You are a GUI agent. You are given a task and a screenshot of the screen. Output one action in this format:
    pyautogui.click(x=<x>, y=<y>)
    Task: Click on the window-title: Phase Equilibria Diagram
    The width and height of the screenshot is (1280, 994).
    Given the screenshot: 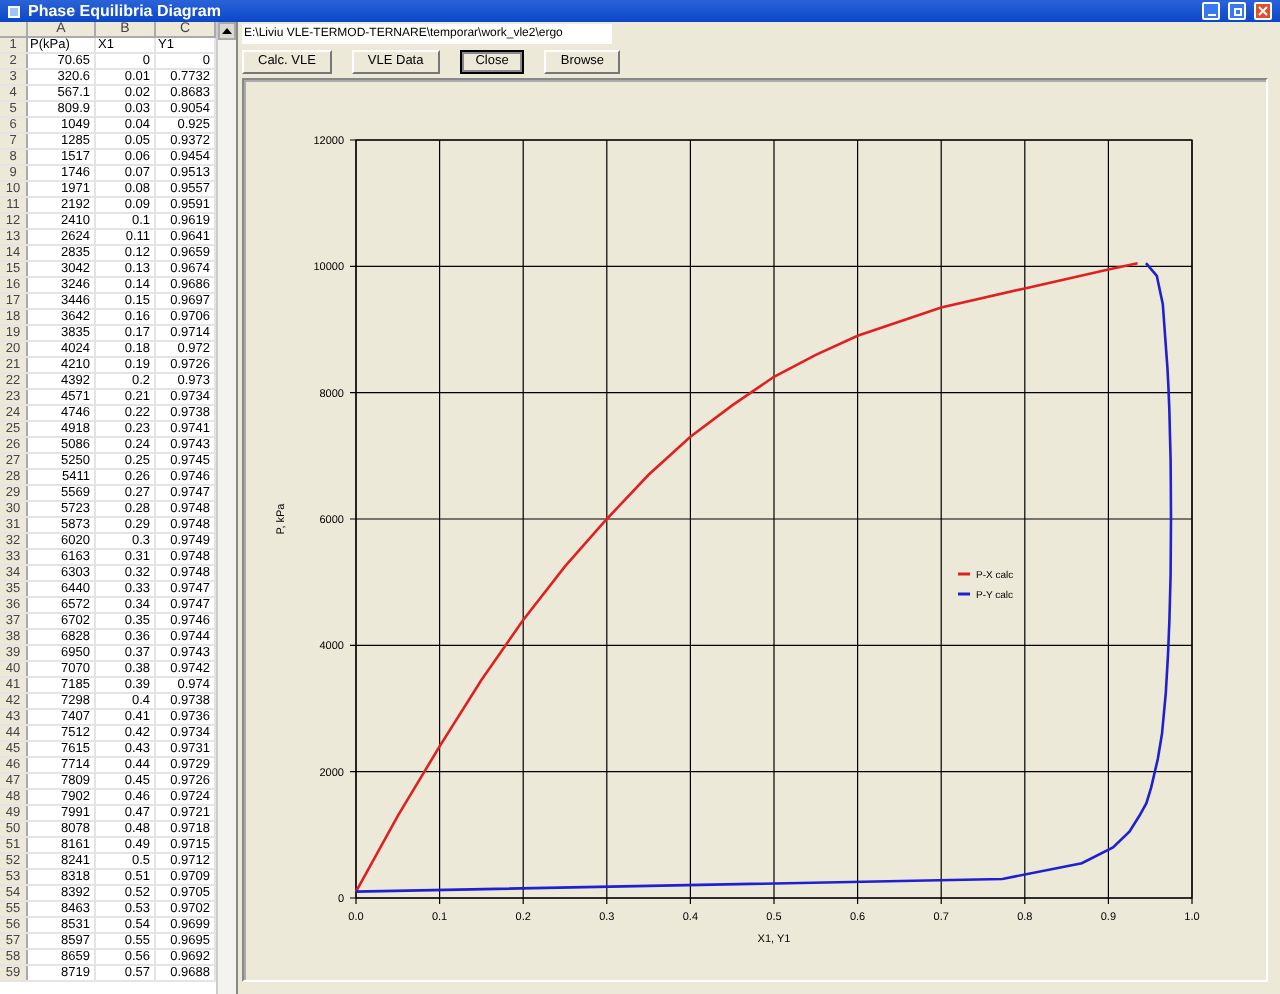 What is the action you would take?
    pyautogui.click(x=124, y=11)
    